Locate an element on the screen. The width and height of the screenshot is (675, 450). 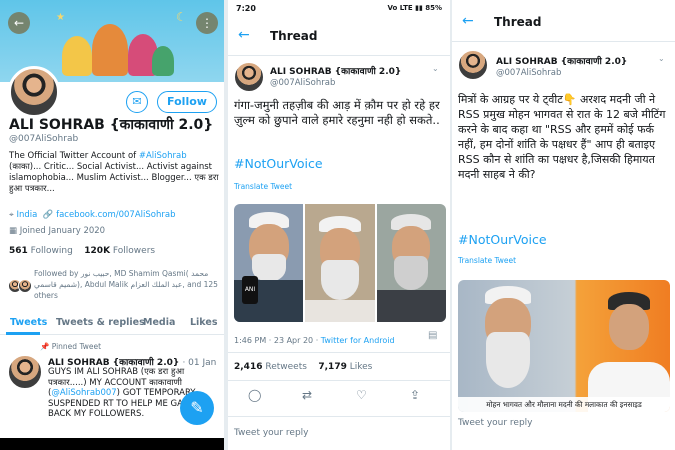
location-pin-icon: ⌖ is located at coordinates (11, 215).